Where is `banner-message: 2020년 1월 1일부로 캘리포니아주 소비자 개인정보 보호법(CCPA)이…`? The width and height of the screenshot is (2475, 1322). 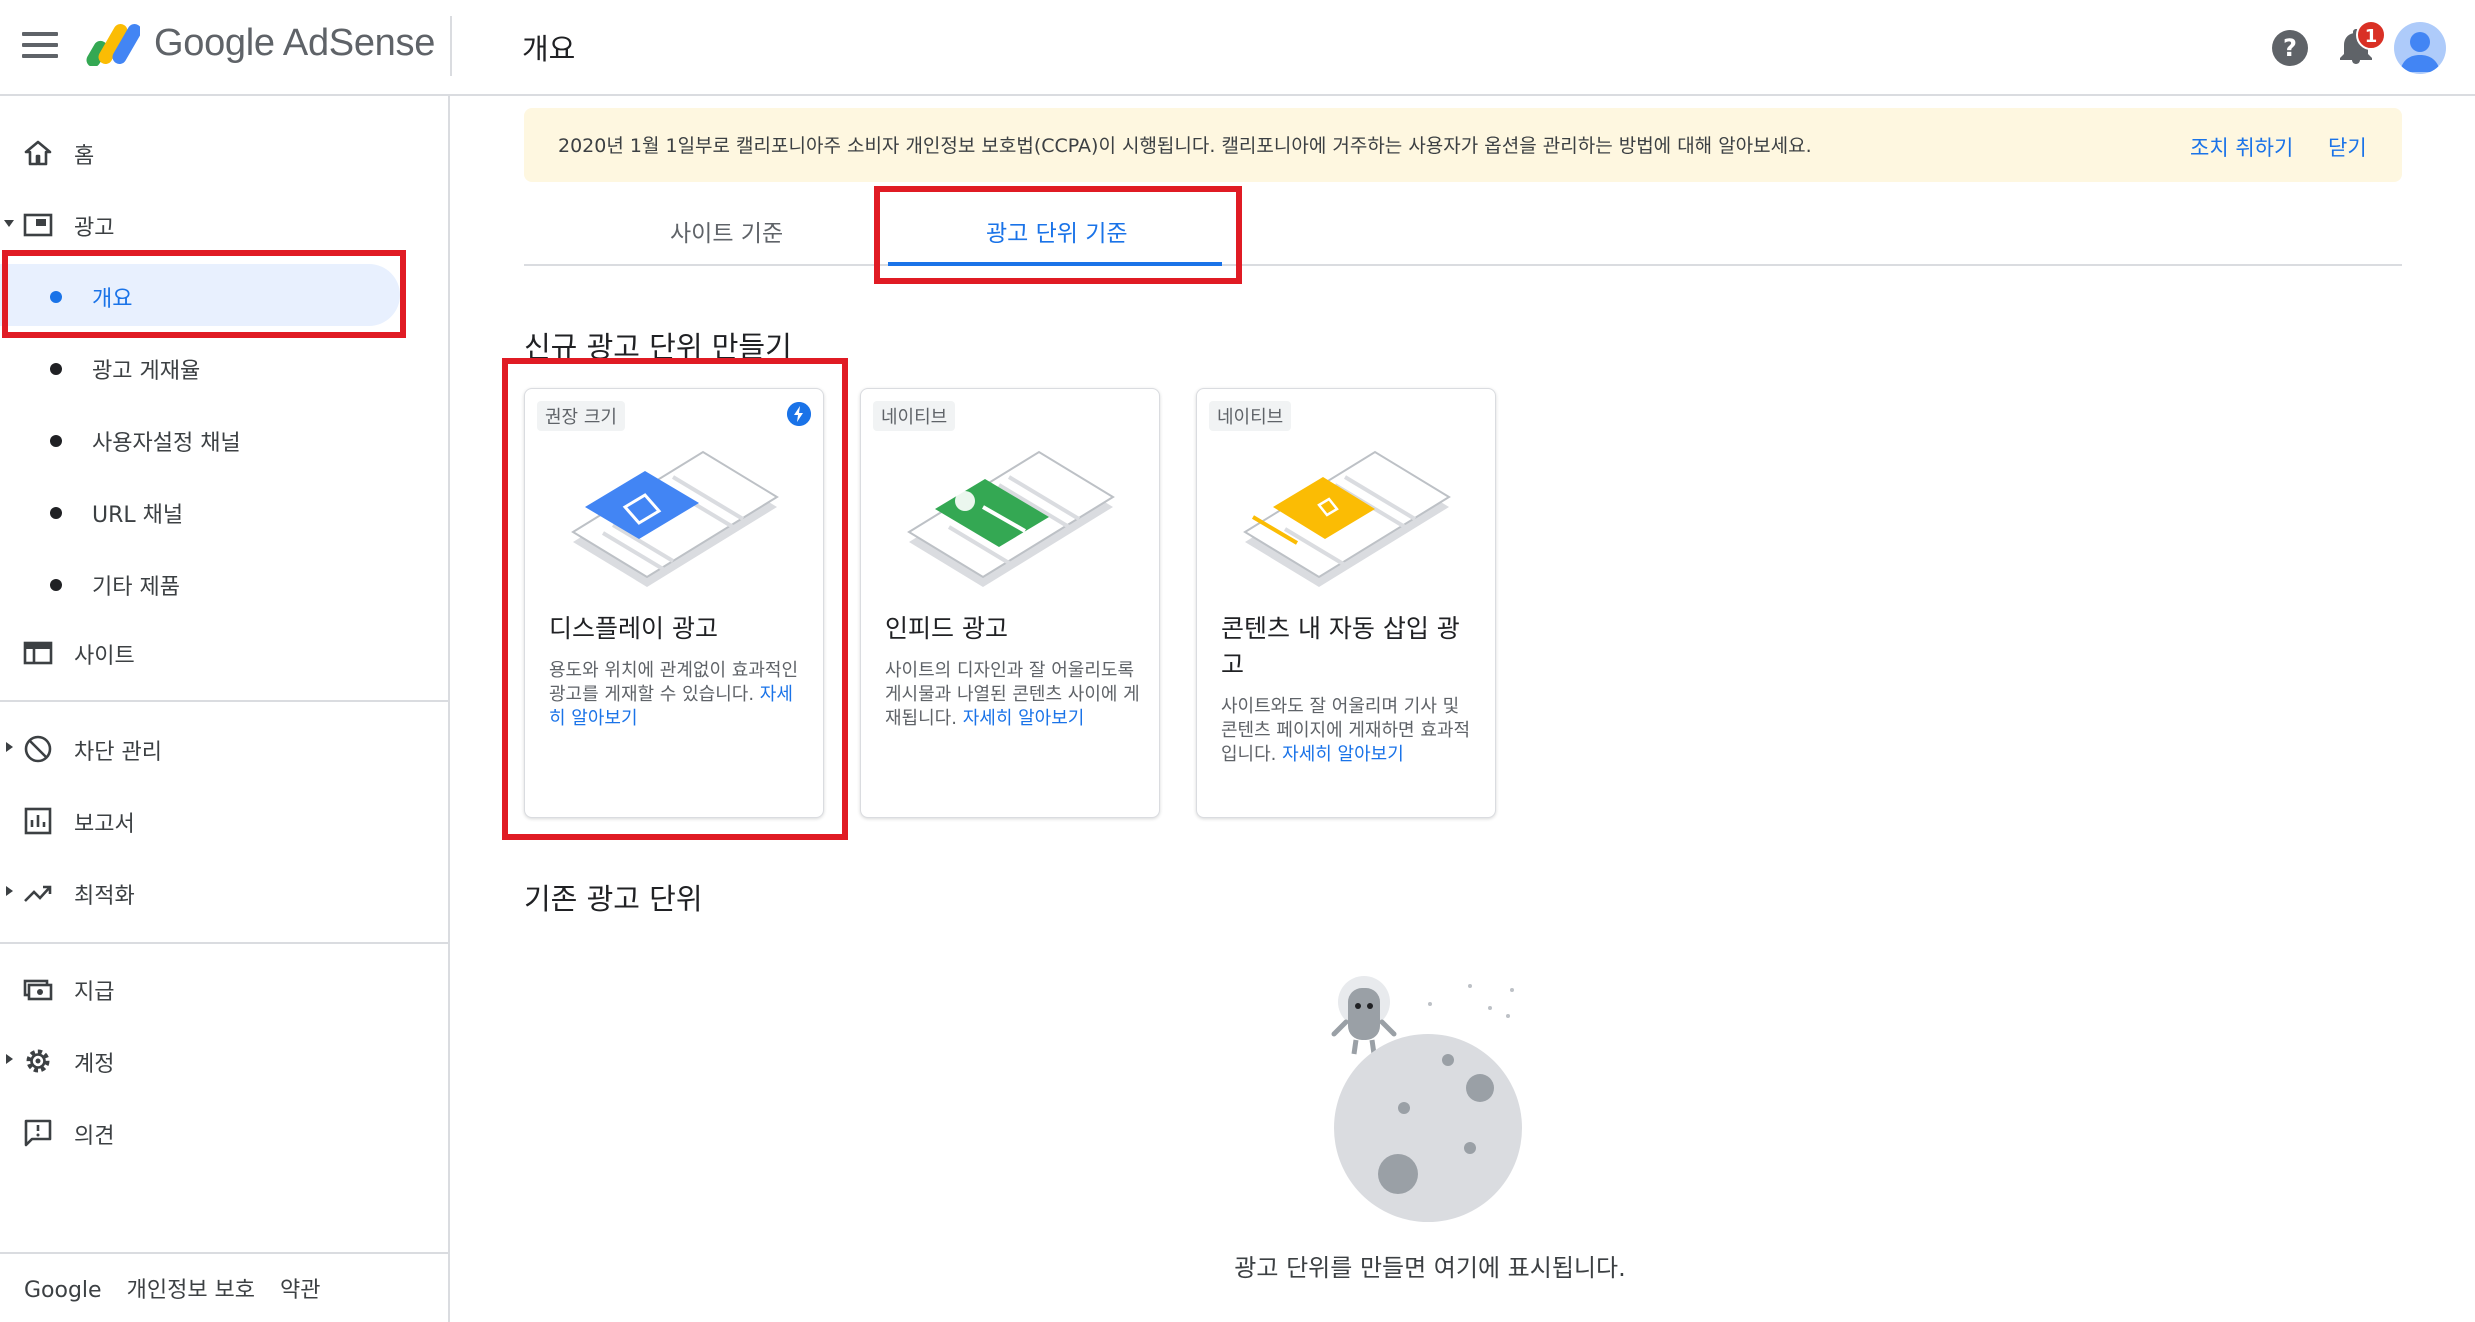 banner-message: 2020년 1월 1일부로 캘리포니아주 소비자 개인정보 보호법(CCPA)이… is located at coordinates (1185, 146).